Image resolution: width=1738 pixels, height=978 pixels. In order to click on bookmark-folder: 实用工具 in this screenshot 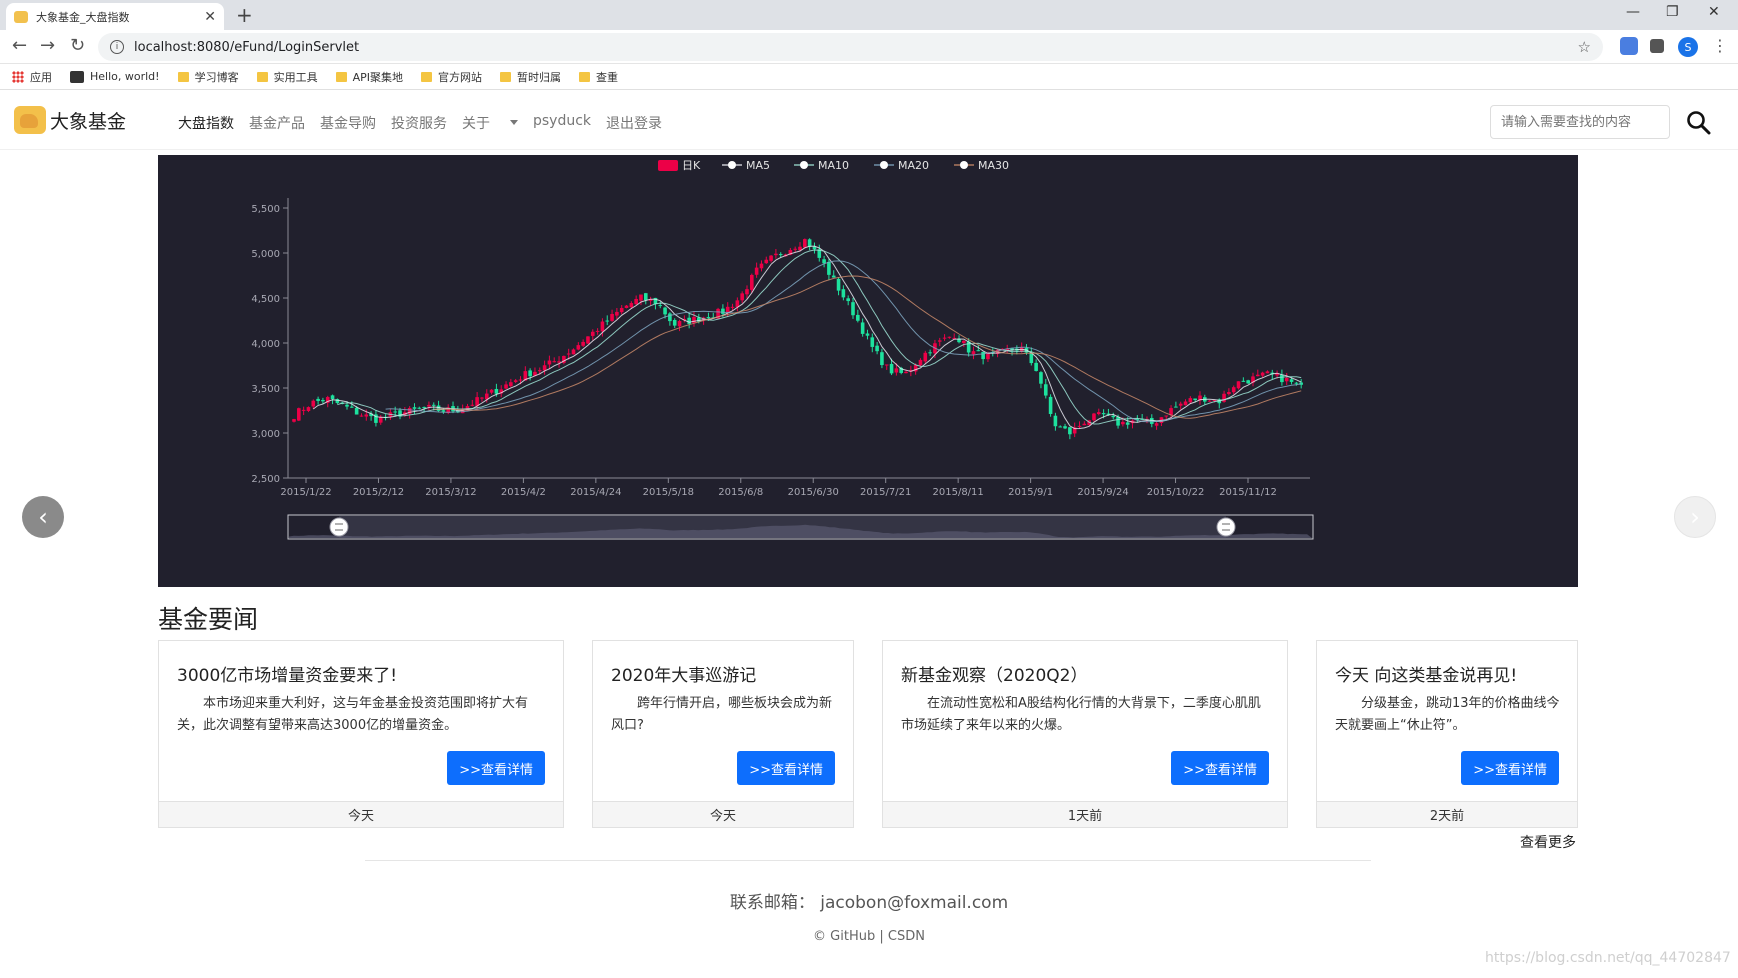, I will do `click(287, 77)`.